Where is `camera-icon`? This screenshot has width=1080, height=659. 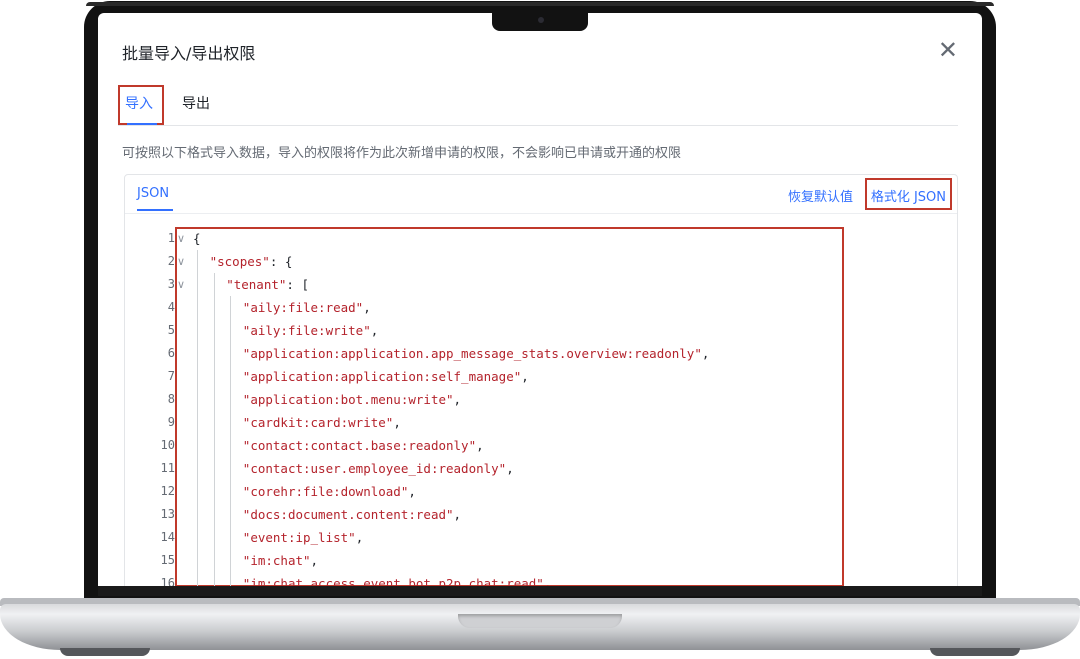 camera-icon is located at coordinates (541, 20).